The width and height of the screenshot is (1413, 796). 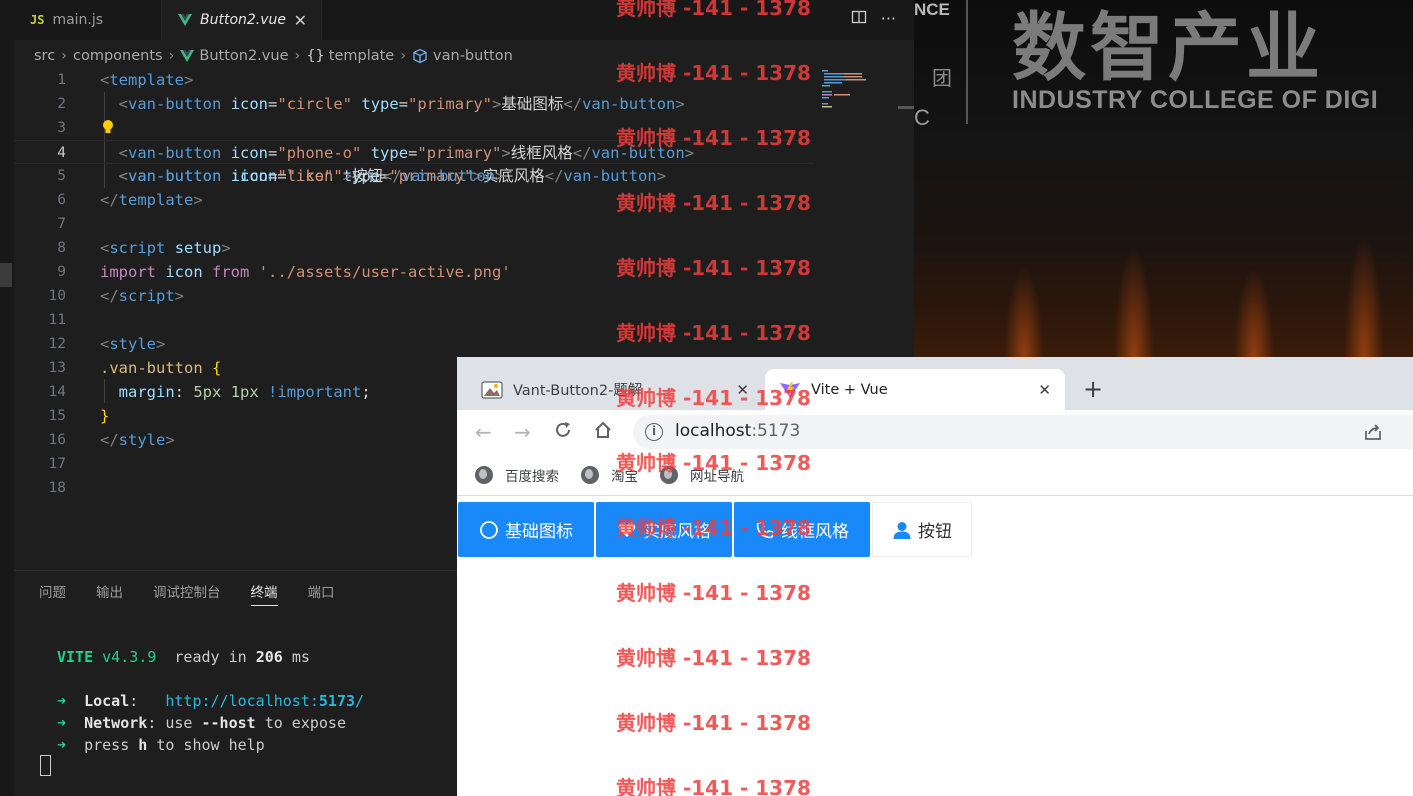 What do you see at coordinates (935, 475) in the screenshot?
I see `bookmarks-bar: 百度搜索 淘宝 网址导航` at bounding box center [935, 475].